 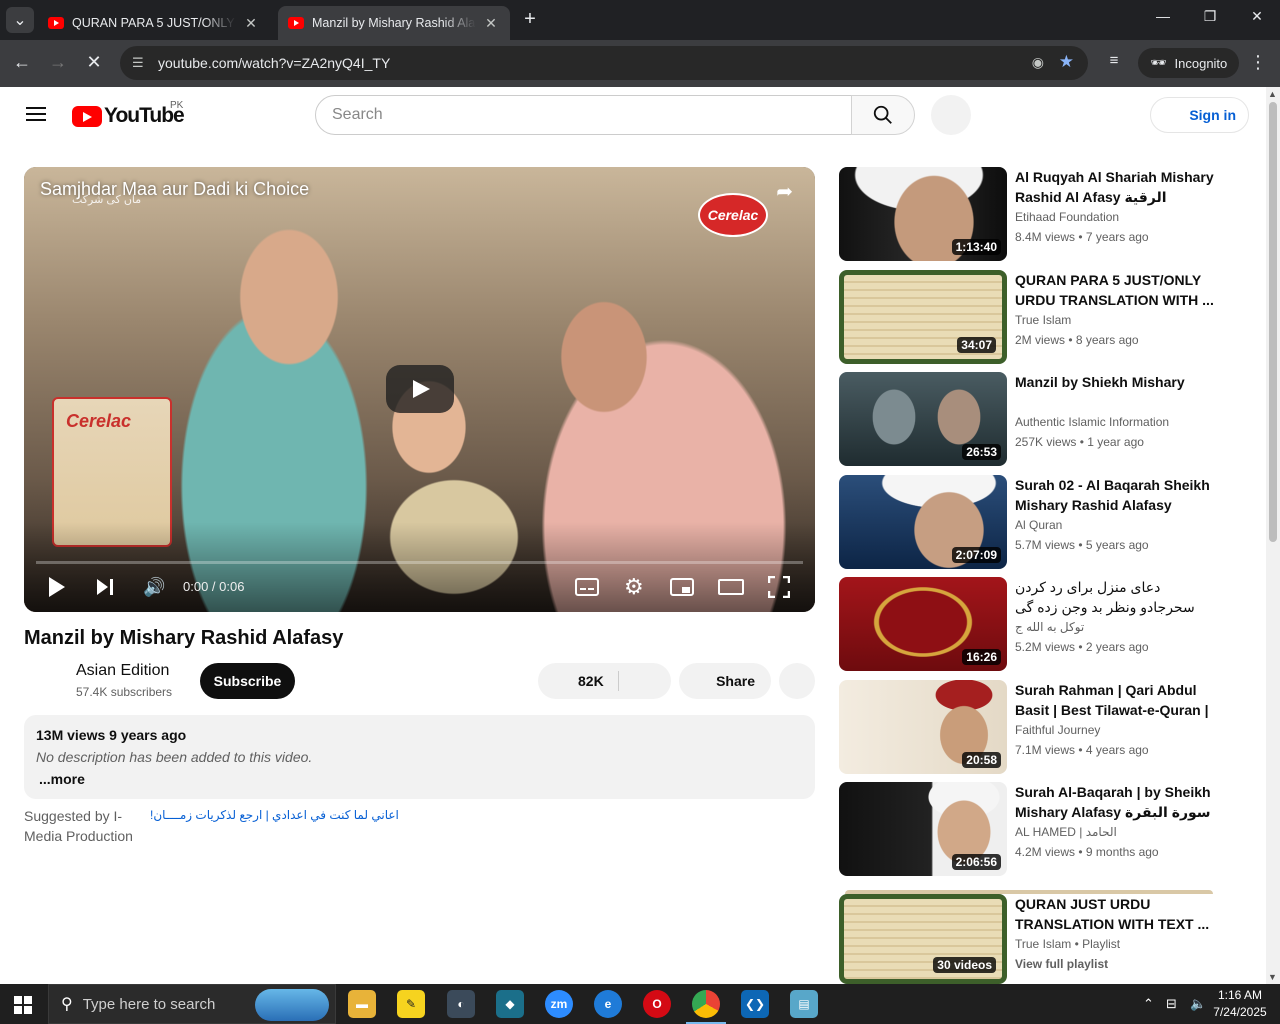 What do you see at coordinates (951, 115) in the screenshot?
I see `voice-search-button` at bounding box center [951, 115].